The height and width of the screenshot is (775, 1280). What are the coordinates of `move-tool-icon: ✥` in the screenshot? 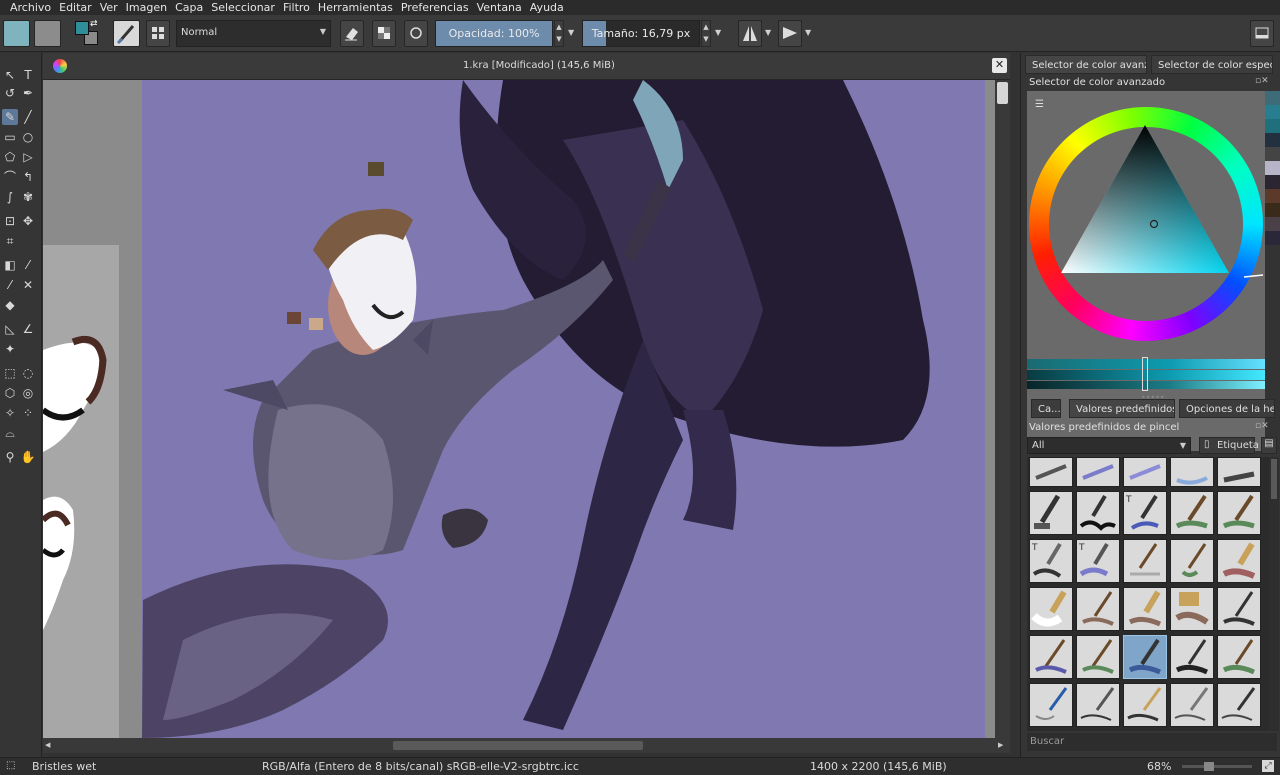 It's located at (28, 221).